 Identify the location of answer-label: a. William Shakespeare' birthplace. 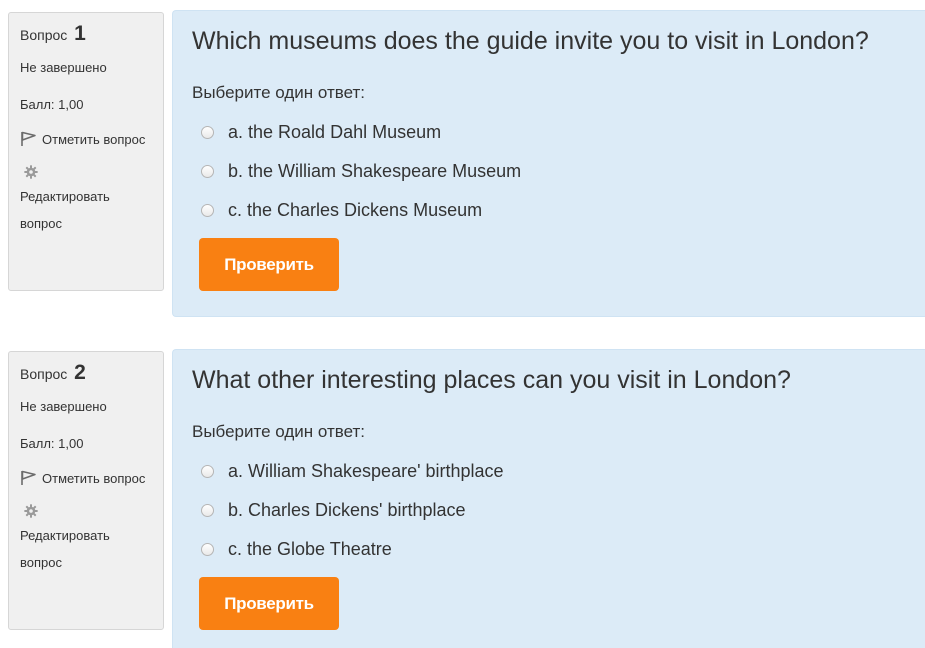
(366, 471).